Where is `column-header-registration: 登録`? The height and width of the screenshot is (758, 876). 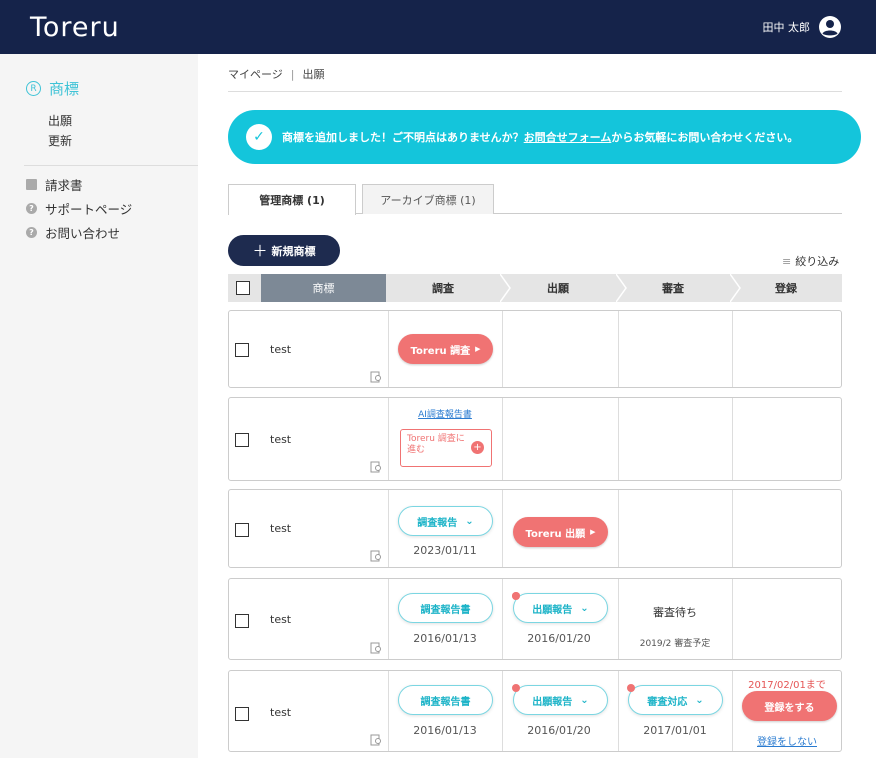
column-header-registration: 登録 is located at coordinates (786, 288).